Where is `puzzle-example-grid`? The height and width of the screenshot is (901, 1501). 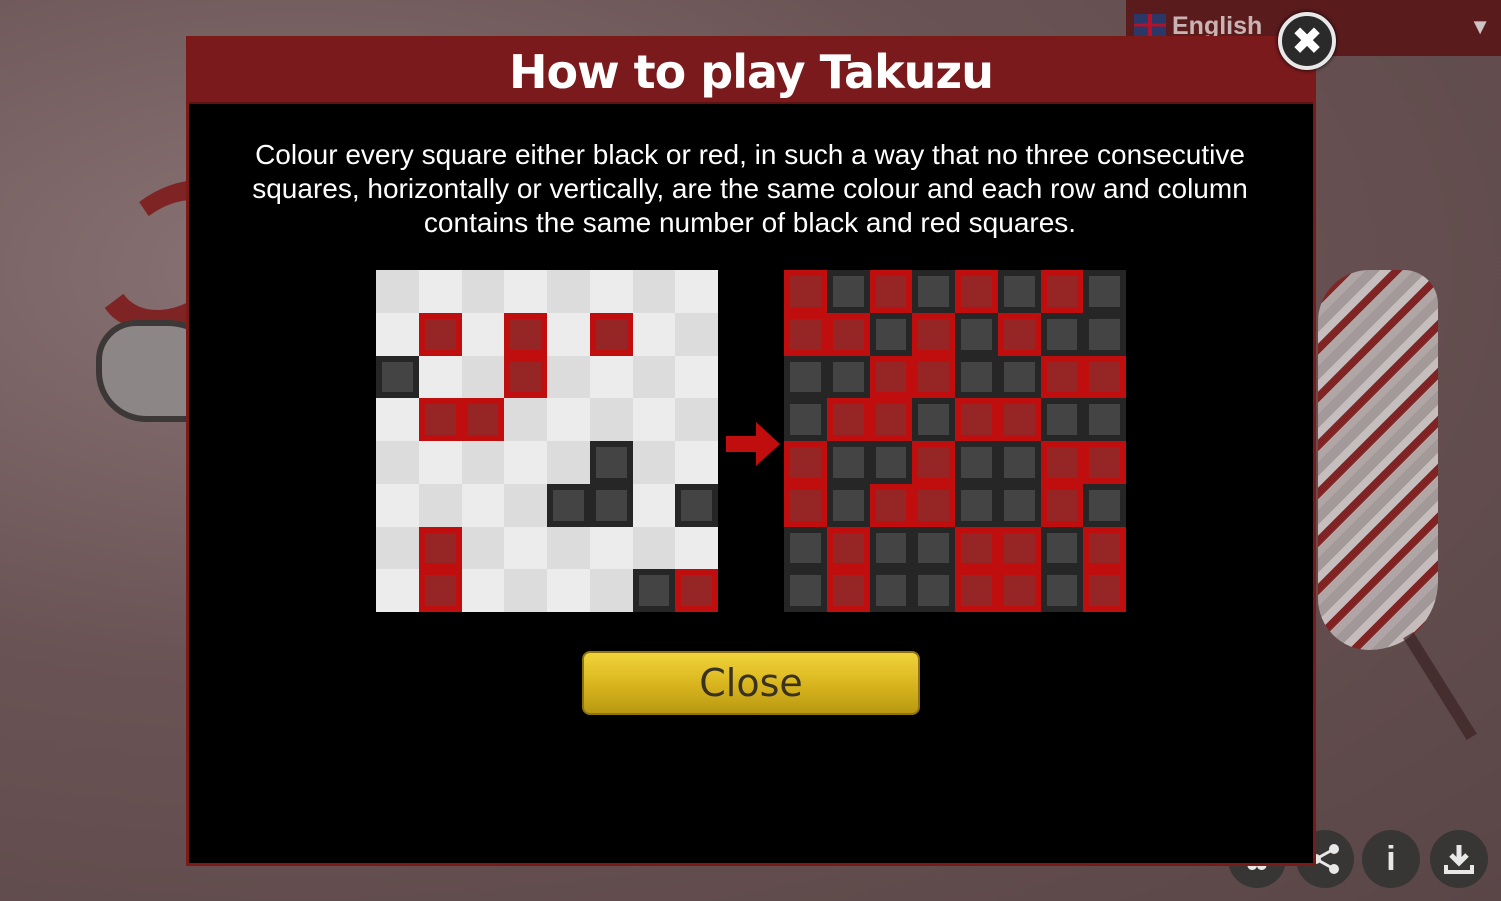 puzzle-example-grid is located at coordinates (547, 441).